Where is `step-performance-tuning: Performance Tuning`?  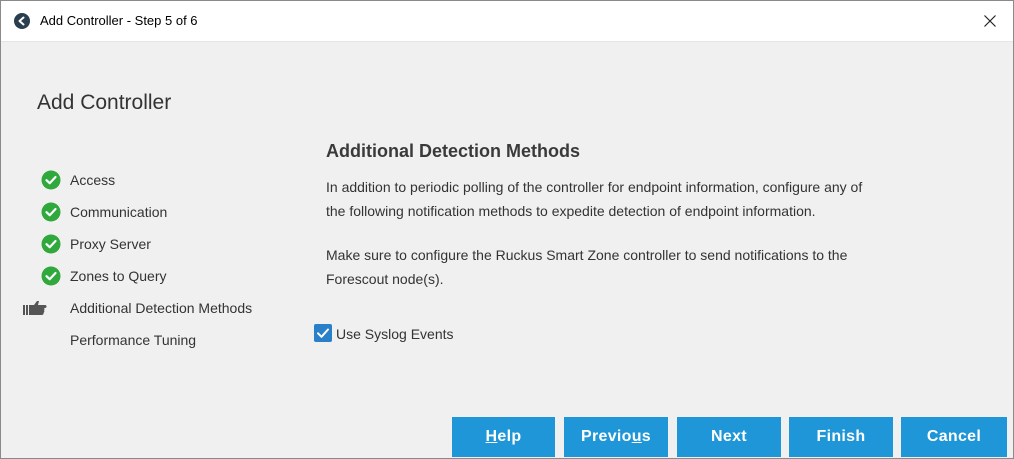 step-performance-tuning: Performance Tuning is located at coordinates (151, 339).